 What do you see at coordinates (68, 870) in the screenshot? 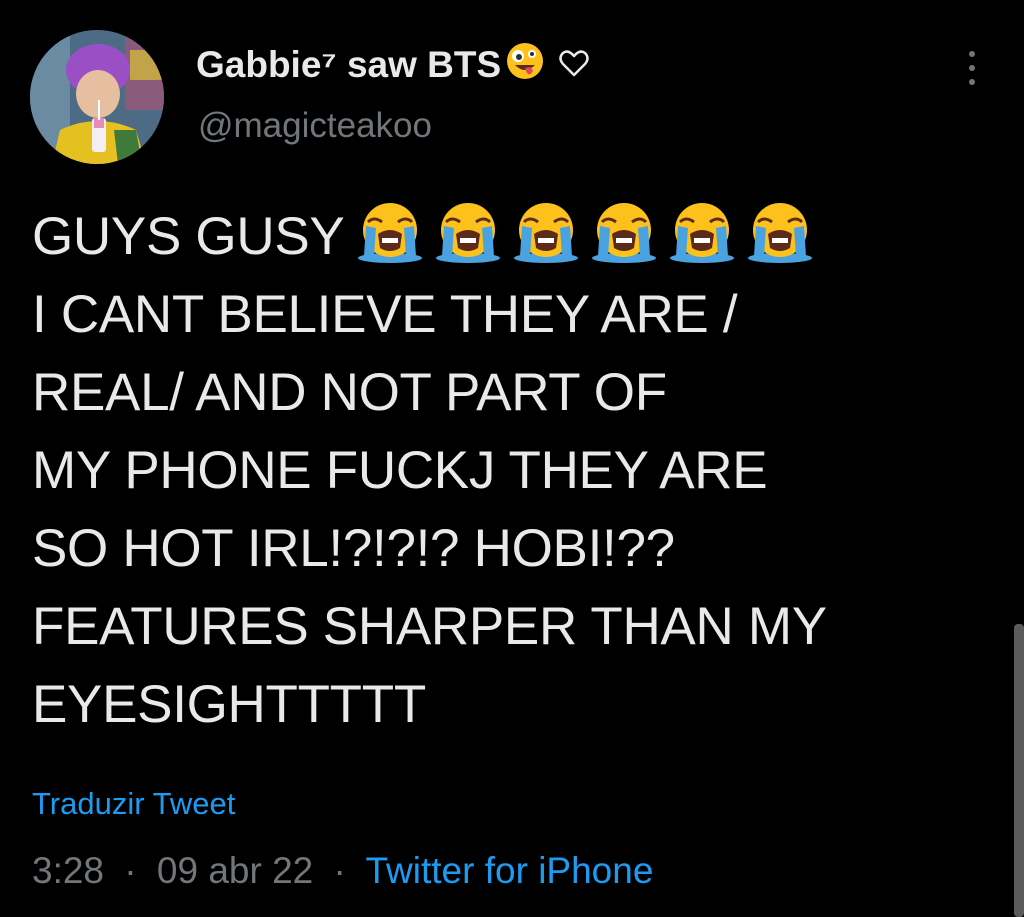
I see `tweet-time: 3:28` at bounding box center [68, 870].